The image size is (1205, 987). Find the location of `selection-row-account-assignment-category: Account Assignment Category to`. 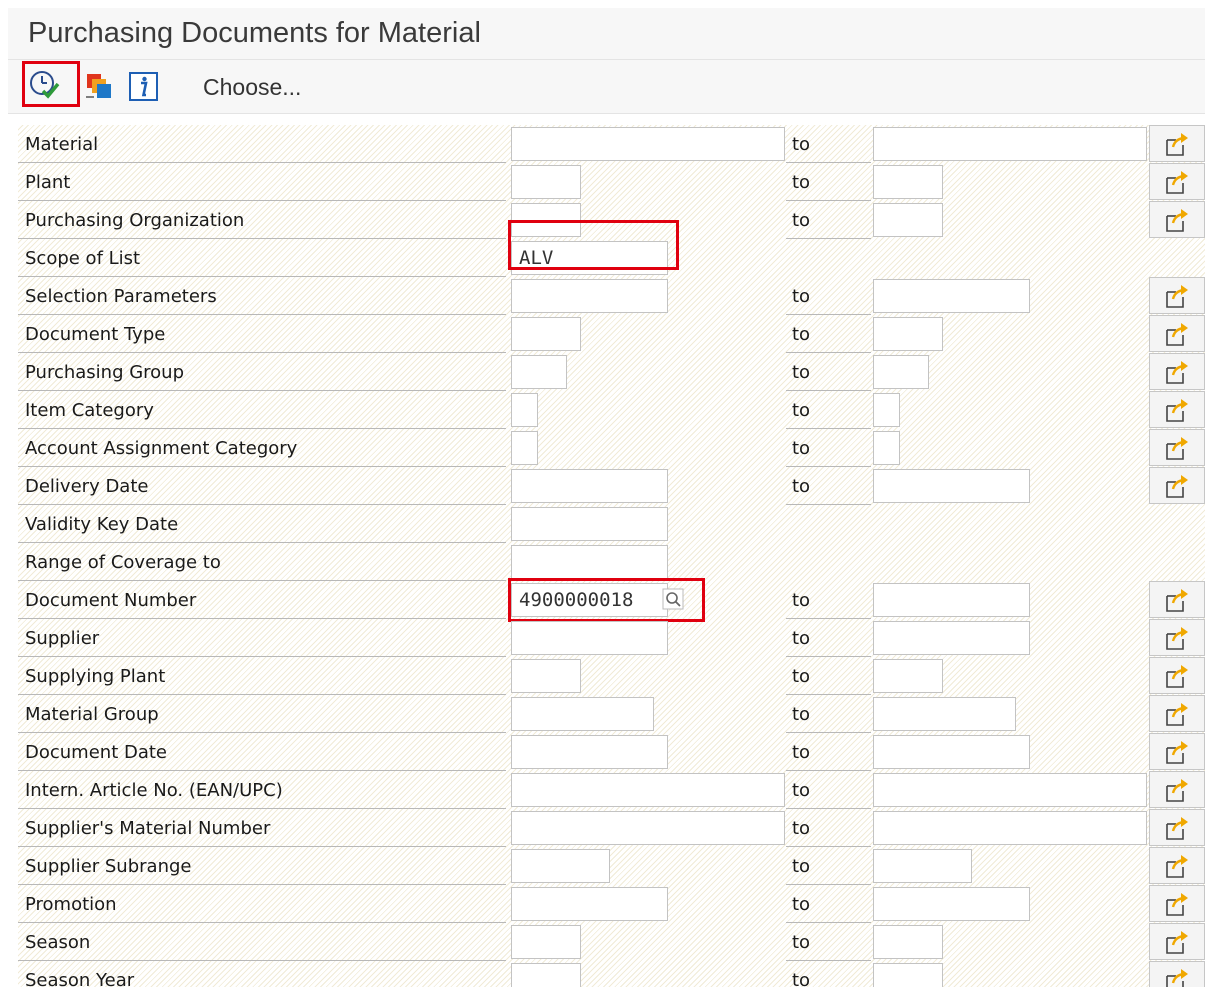

selection-row-account-assignment-category: Account Assignment Category to is located at coordinates (611, 448).